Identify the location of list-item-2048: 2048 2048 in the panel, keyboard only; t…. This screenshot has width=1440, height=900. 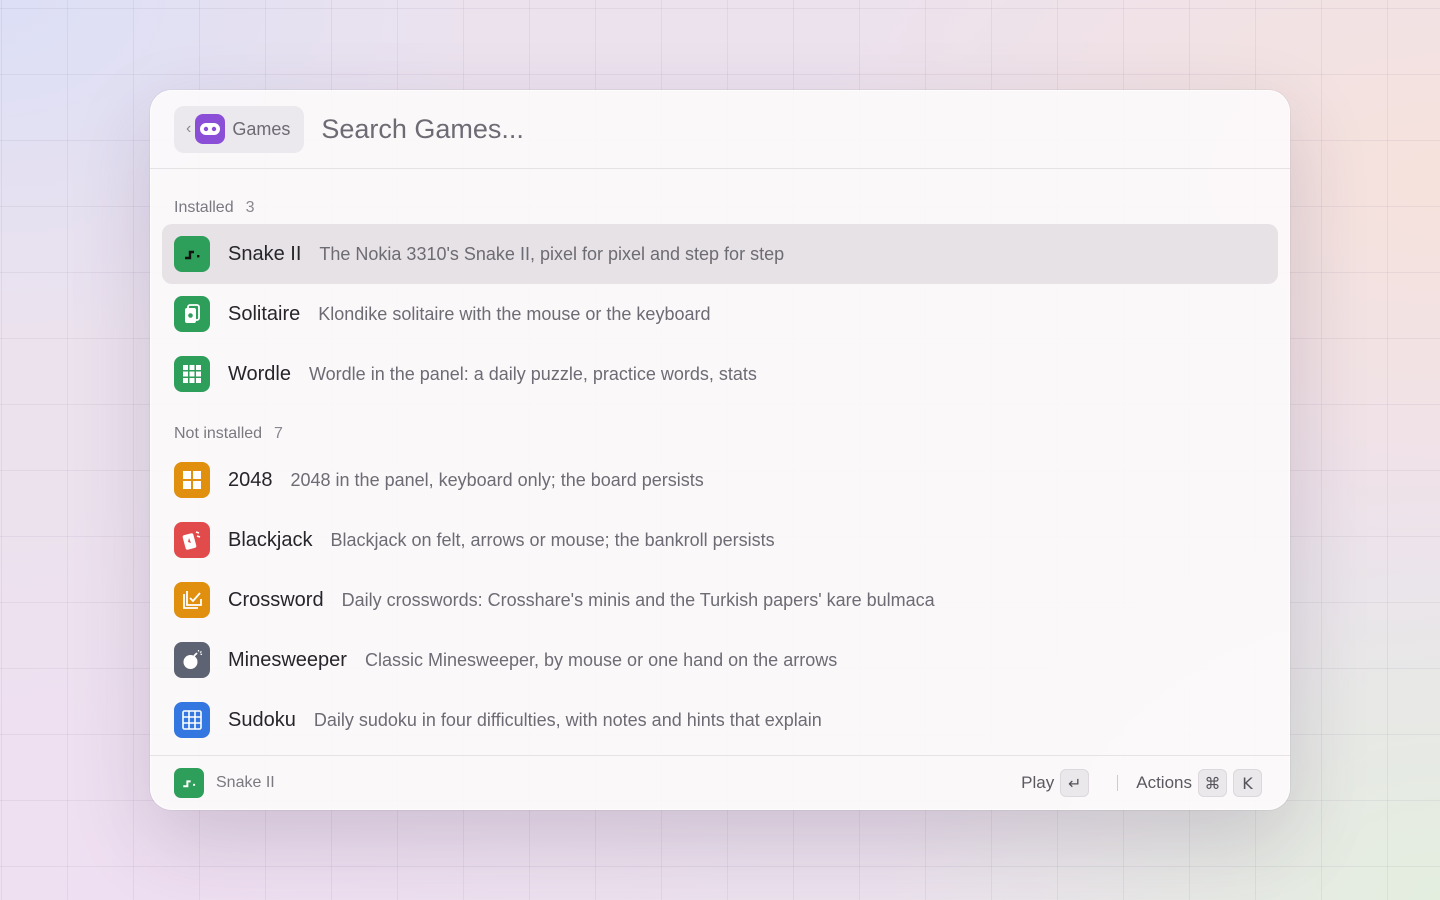
(720, 480).